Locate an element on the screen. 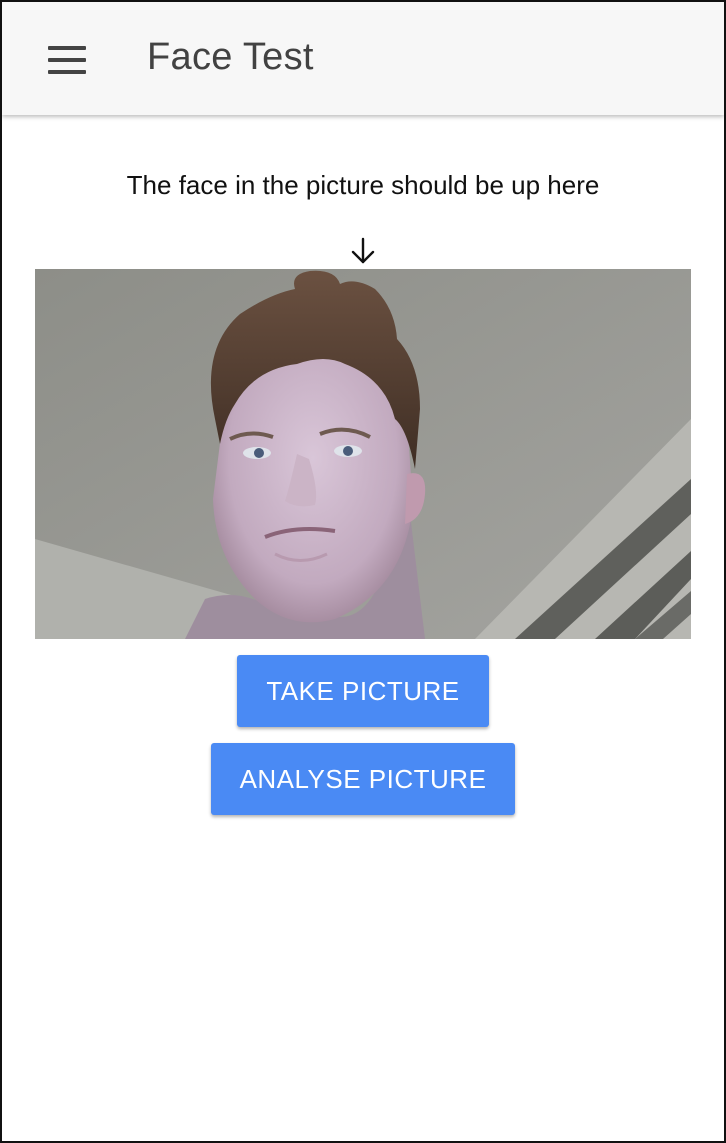  app-title: Face Test is located at coordinates (230, 57).